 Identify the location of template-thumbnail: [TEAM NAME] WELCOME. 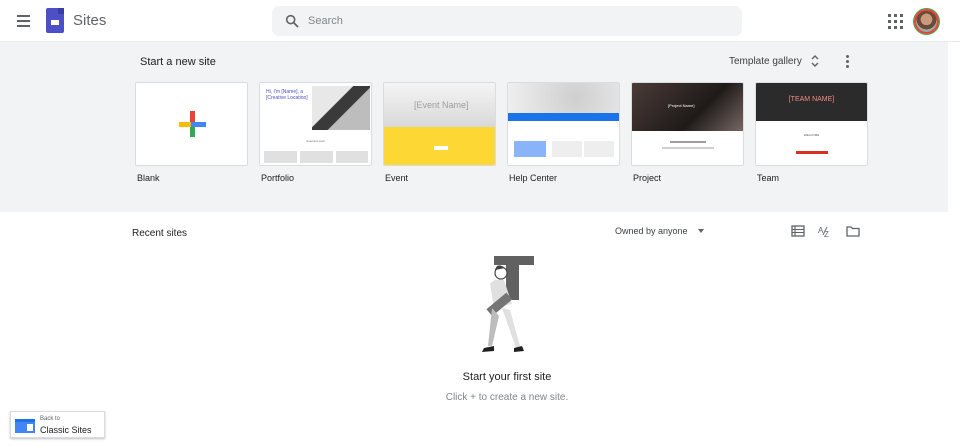
(811, 124).